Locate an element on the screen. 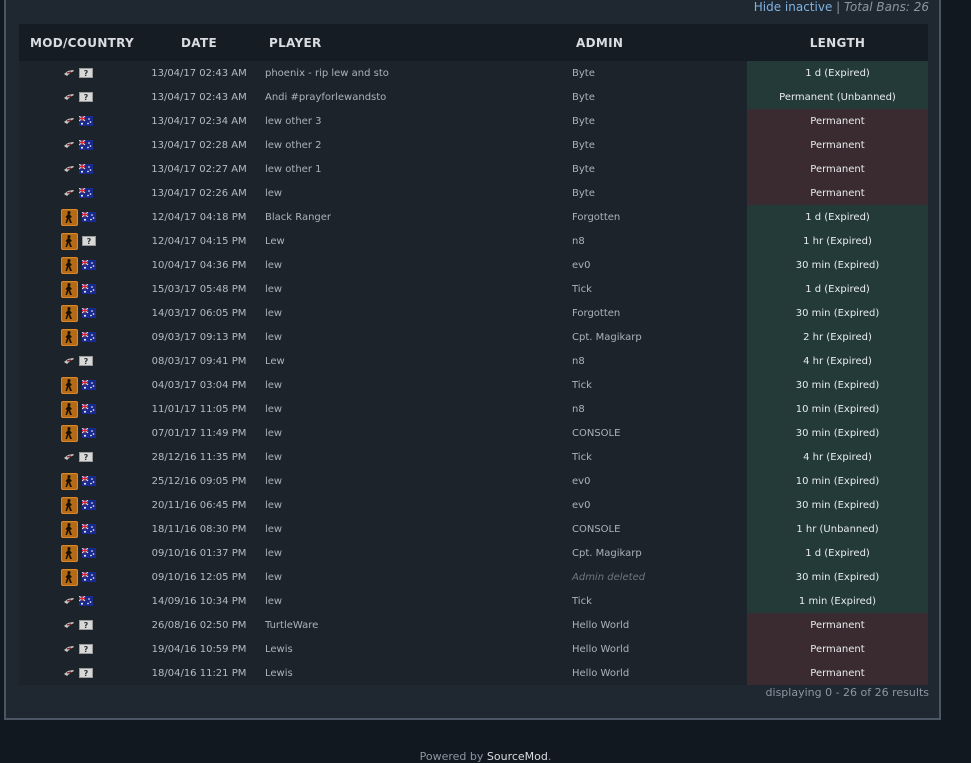 The image size is (971, 763). table-row: ? 28/12/16 11:35 PM lew Tick 4 hr (Expired) is located at coordinates (473, 457).